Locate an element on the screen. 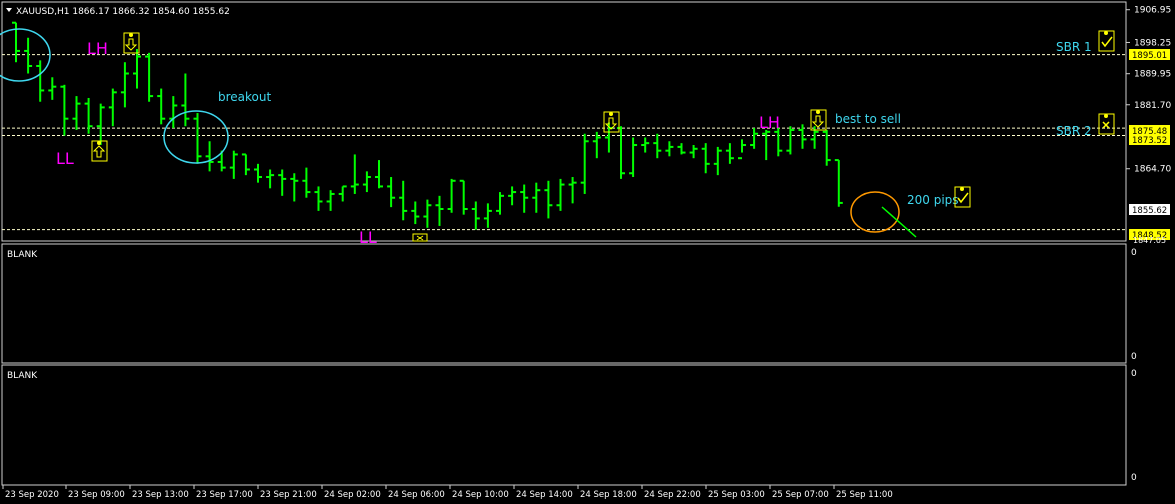 This screenshot has width=1175, height=504. svg-text: 1873.52 is located at coordinates (1149, 141).